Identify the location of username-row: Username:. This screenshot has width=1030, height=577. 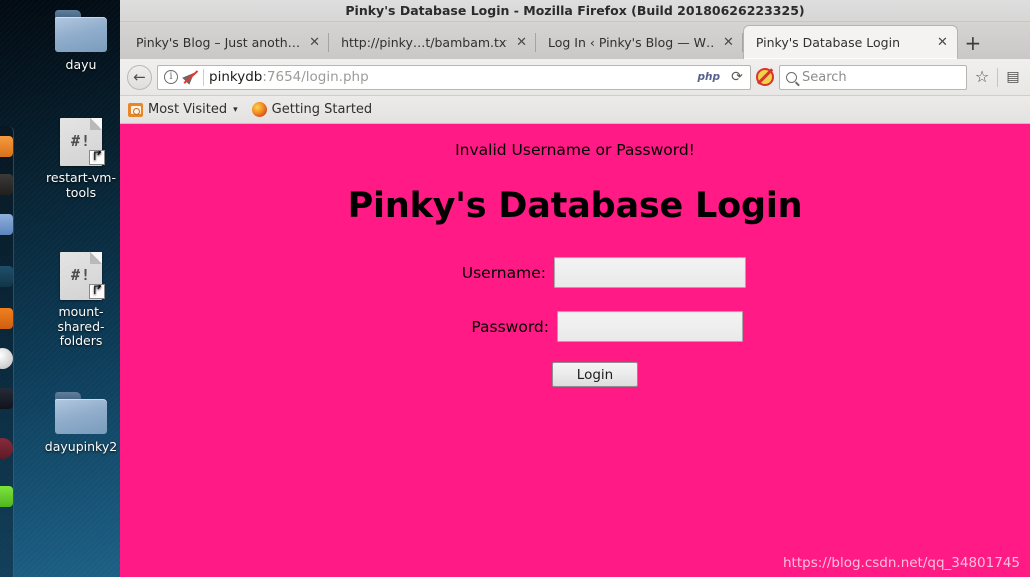
(575, 272).